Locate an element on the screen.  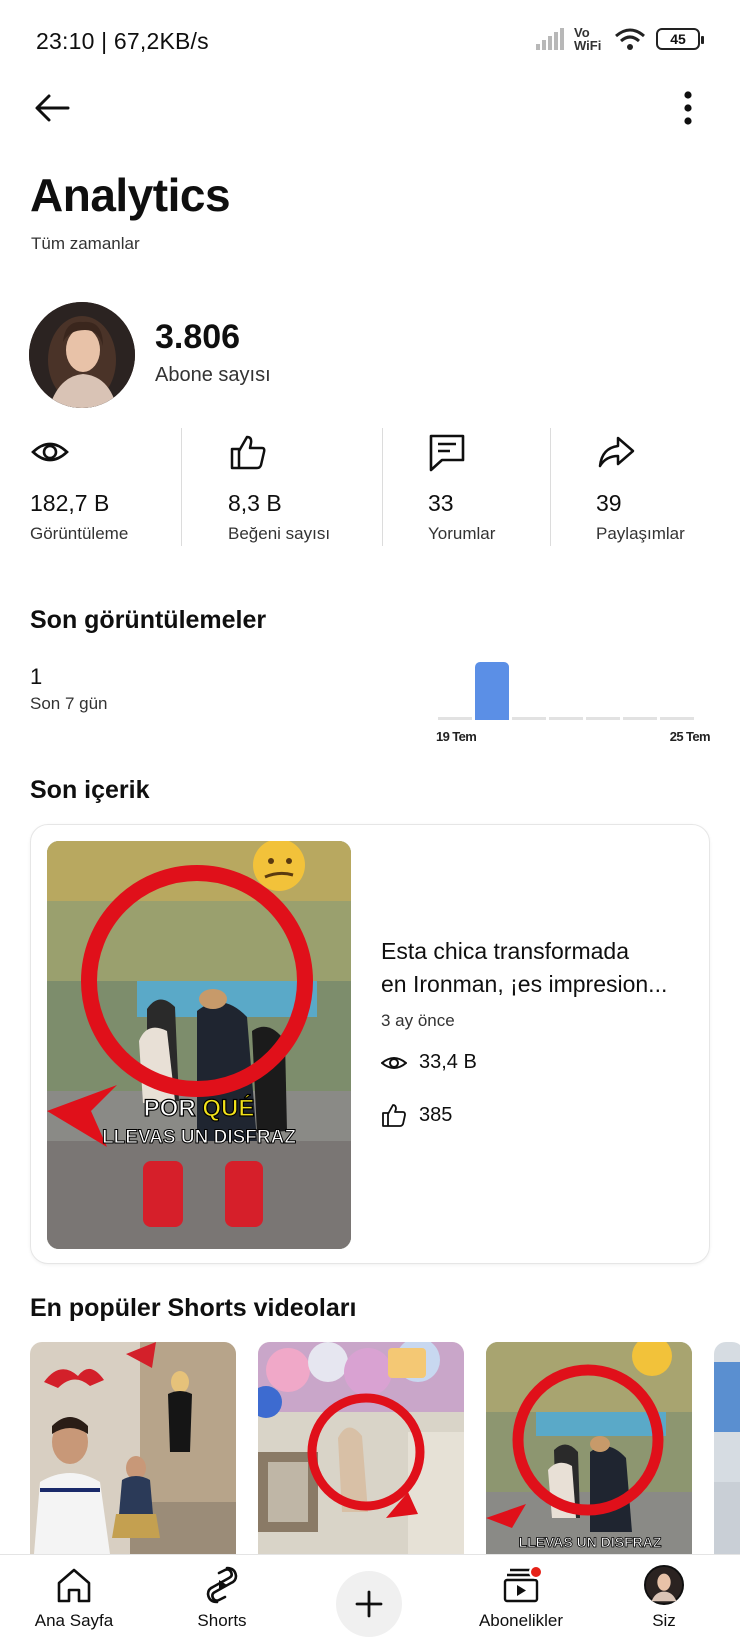
popular-shorts-row: LLEVAS UN DISFRAZ is located at coordinates (385, 1448).